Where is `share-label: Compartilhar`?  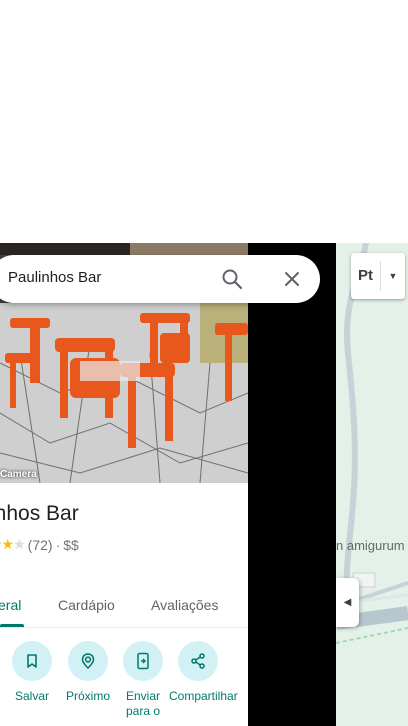 share-label: Compartilhar is located at coordinates (203, 696).